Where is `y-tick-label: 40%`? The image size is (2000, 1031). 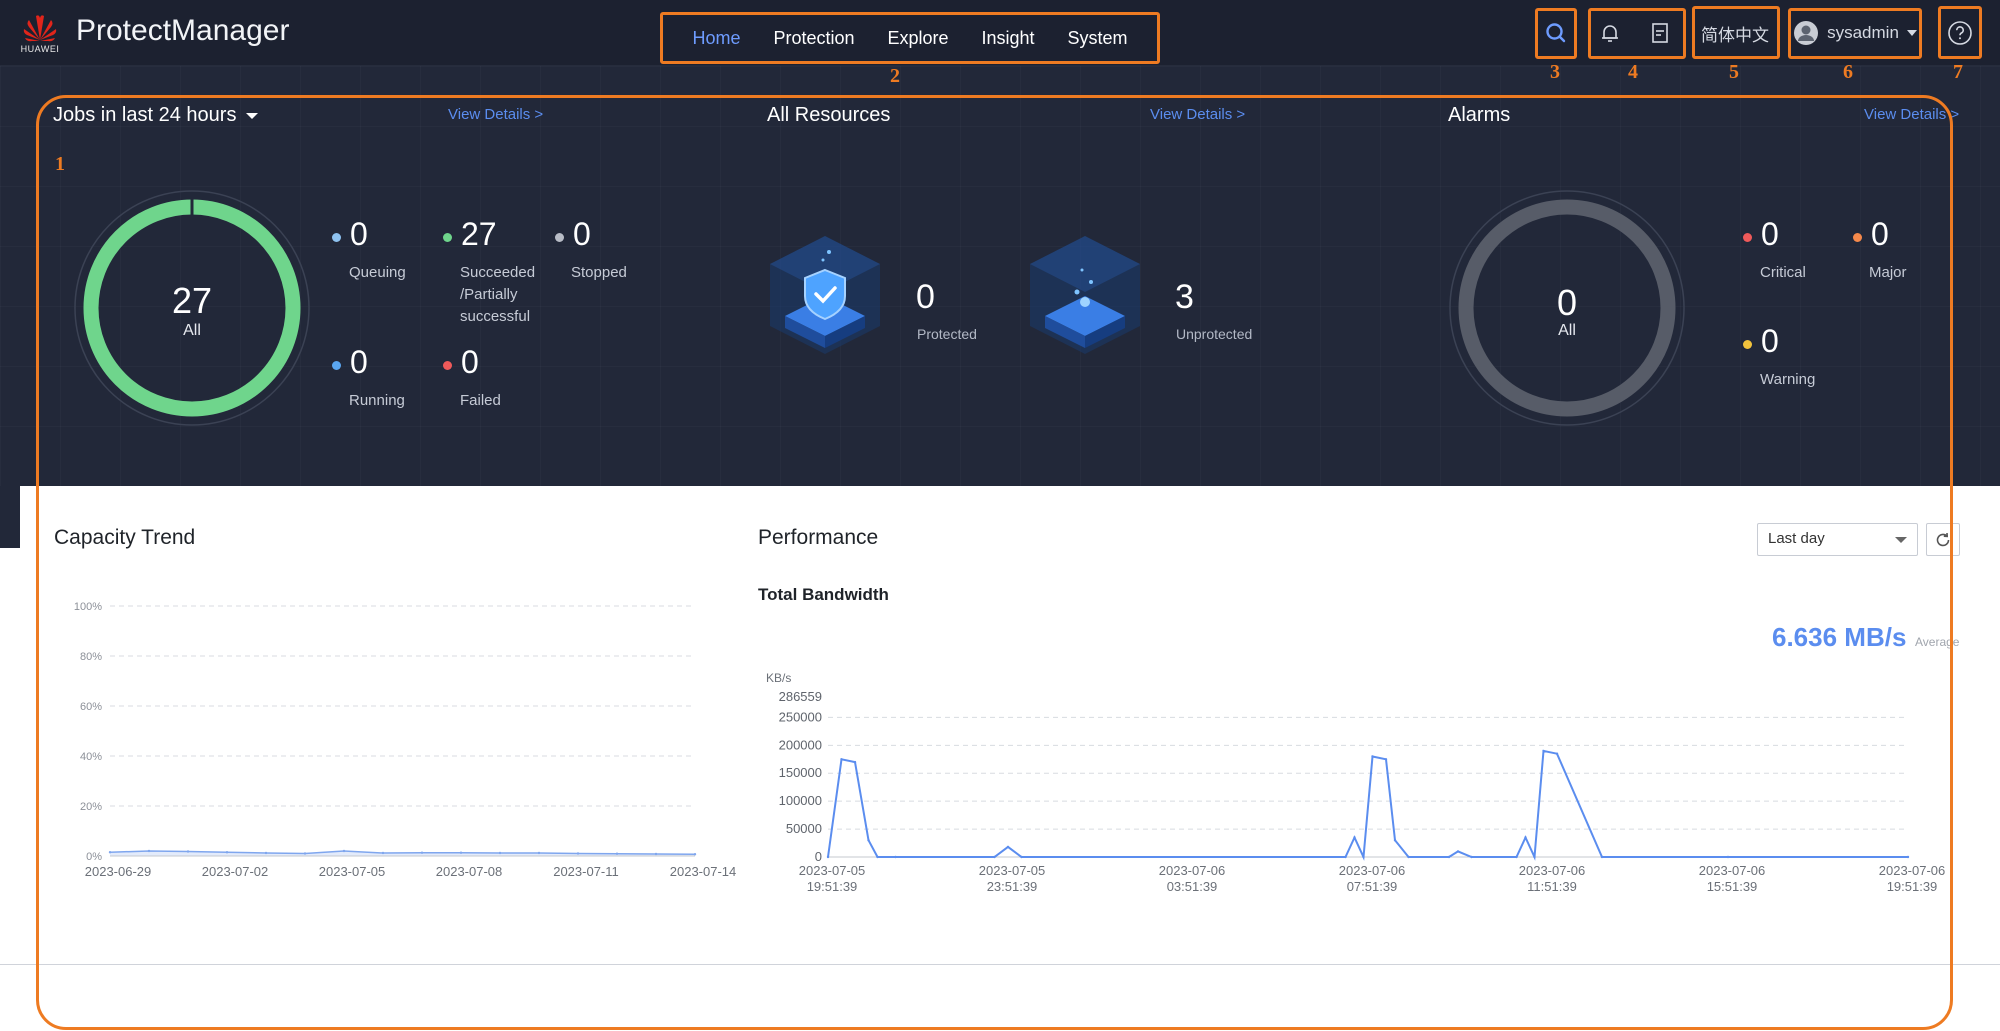 y-tick-label: 40% is located at coordinates (91, 757).